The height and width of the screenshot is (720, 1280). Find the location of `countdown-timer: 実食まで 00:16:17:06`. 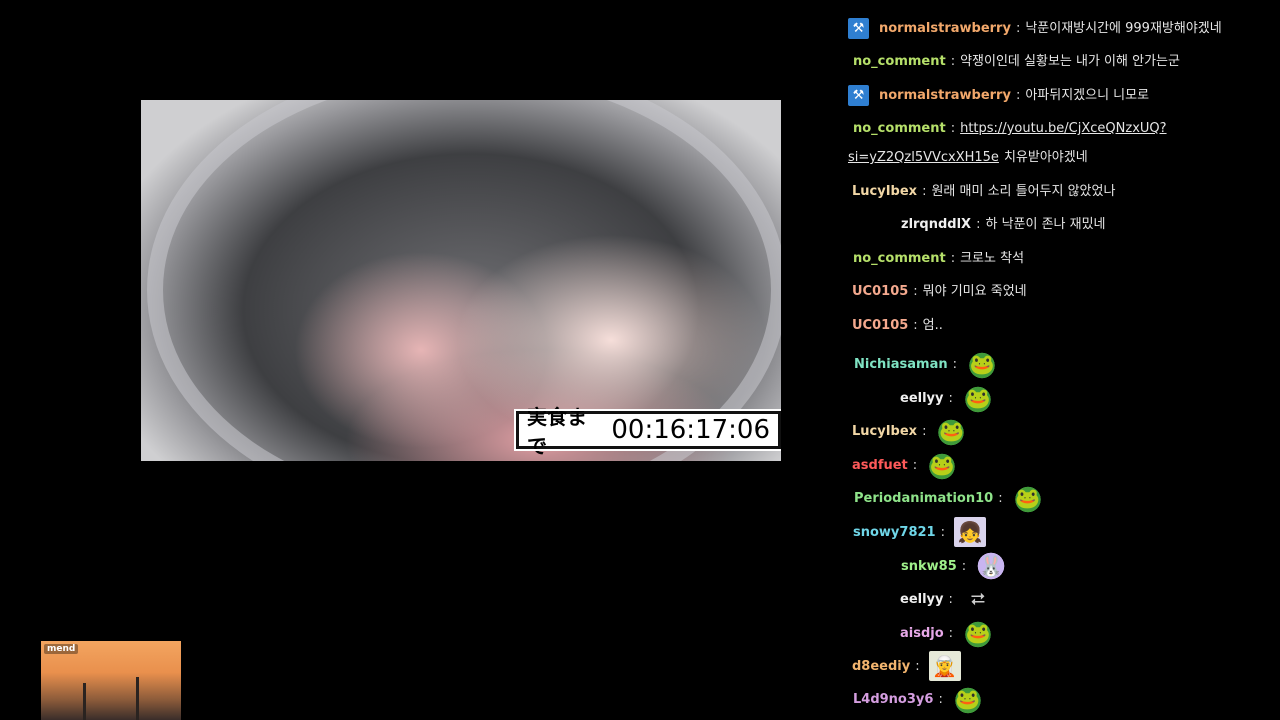

countdown-timer: 実食まで 00:16:17:06 is located at coordinates (647, 431).